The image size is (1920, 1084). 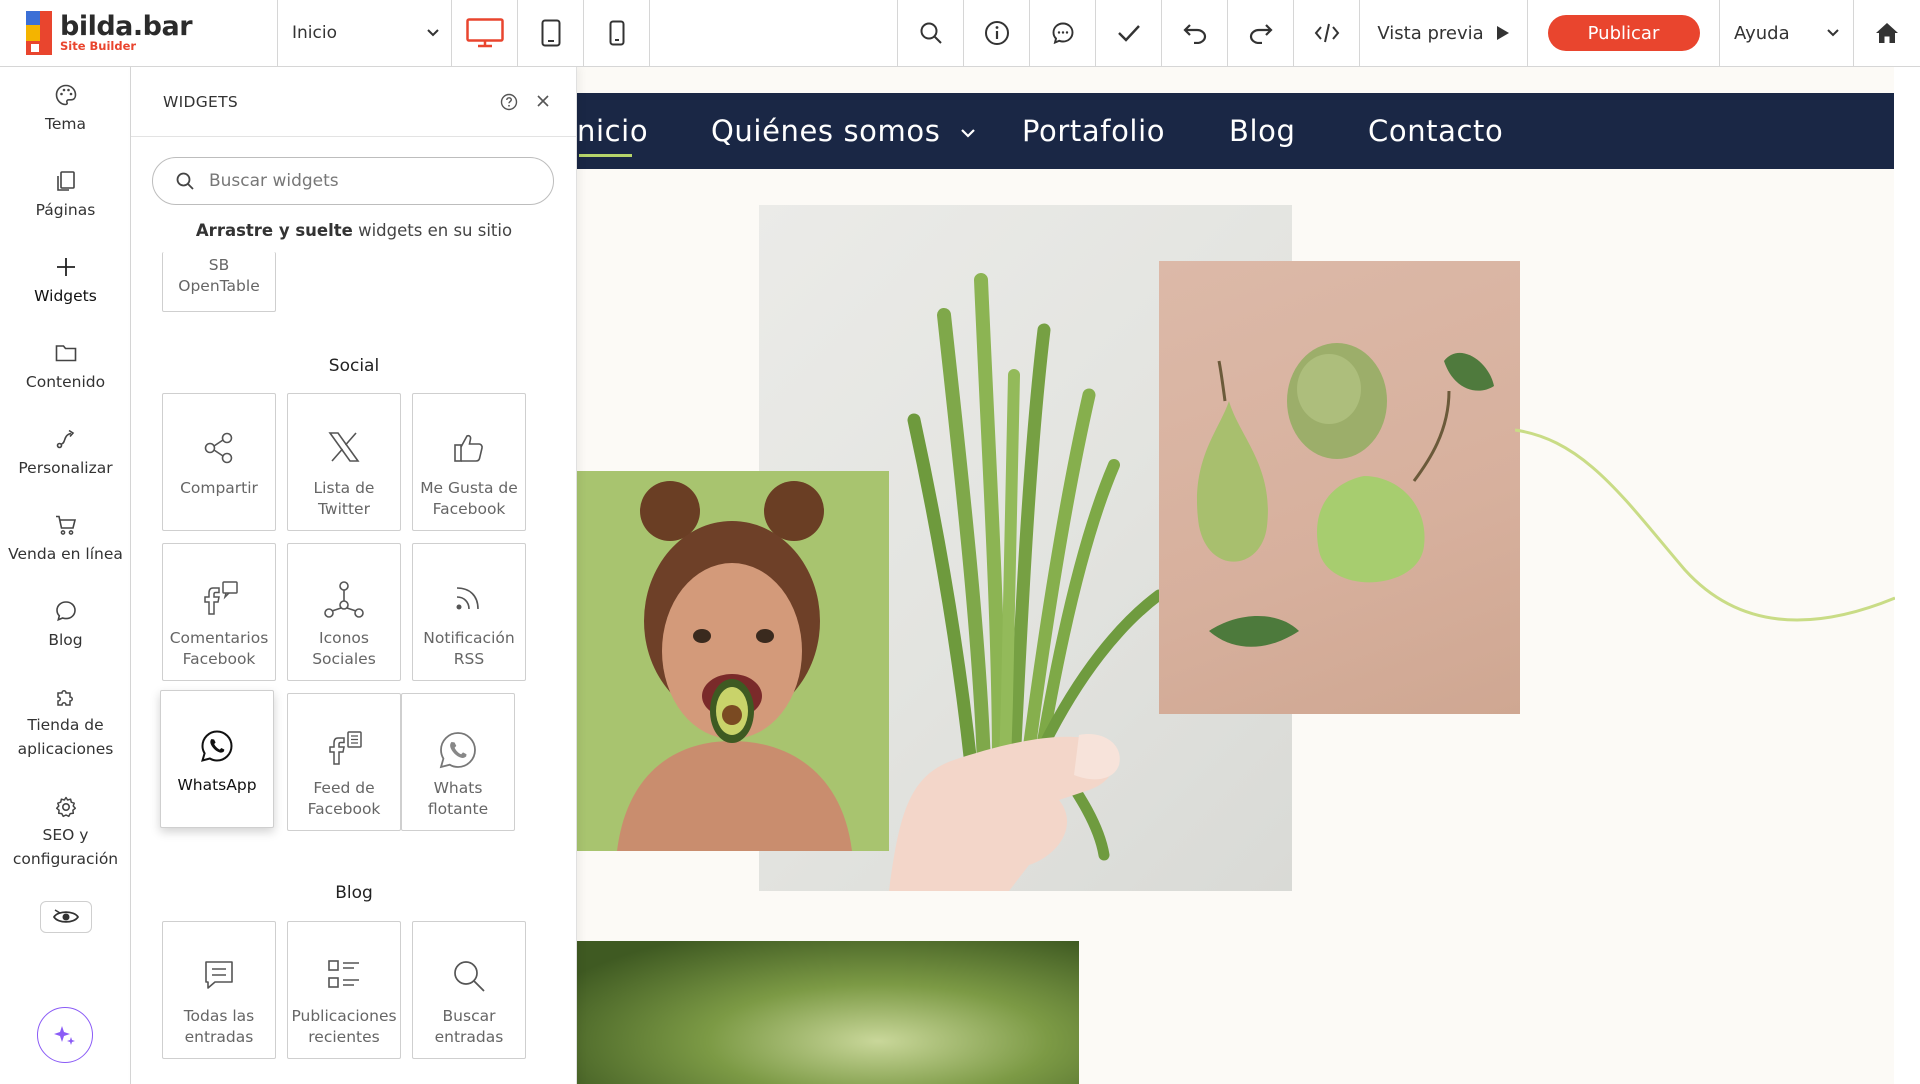 What do you see at coordinates (344, 599) in the screenshot?
I see `social-icons-icon` at bounding box center [344, 599].